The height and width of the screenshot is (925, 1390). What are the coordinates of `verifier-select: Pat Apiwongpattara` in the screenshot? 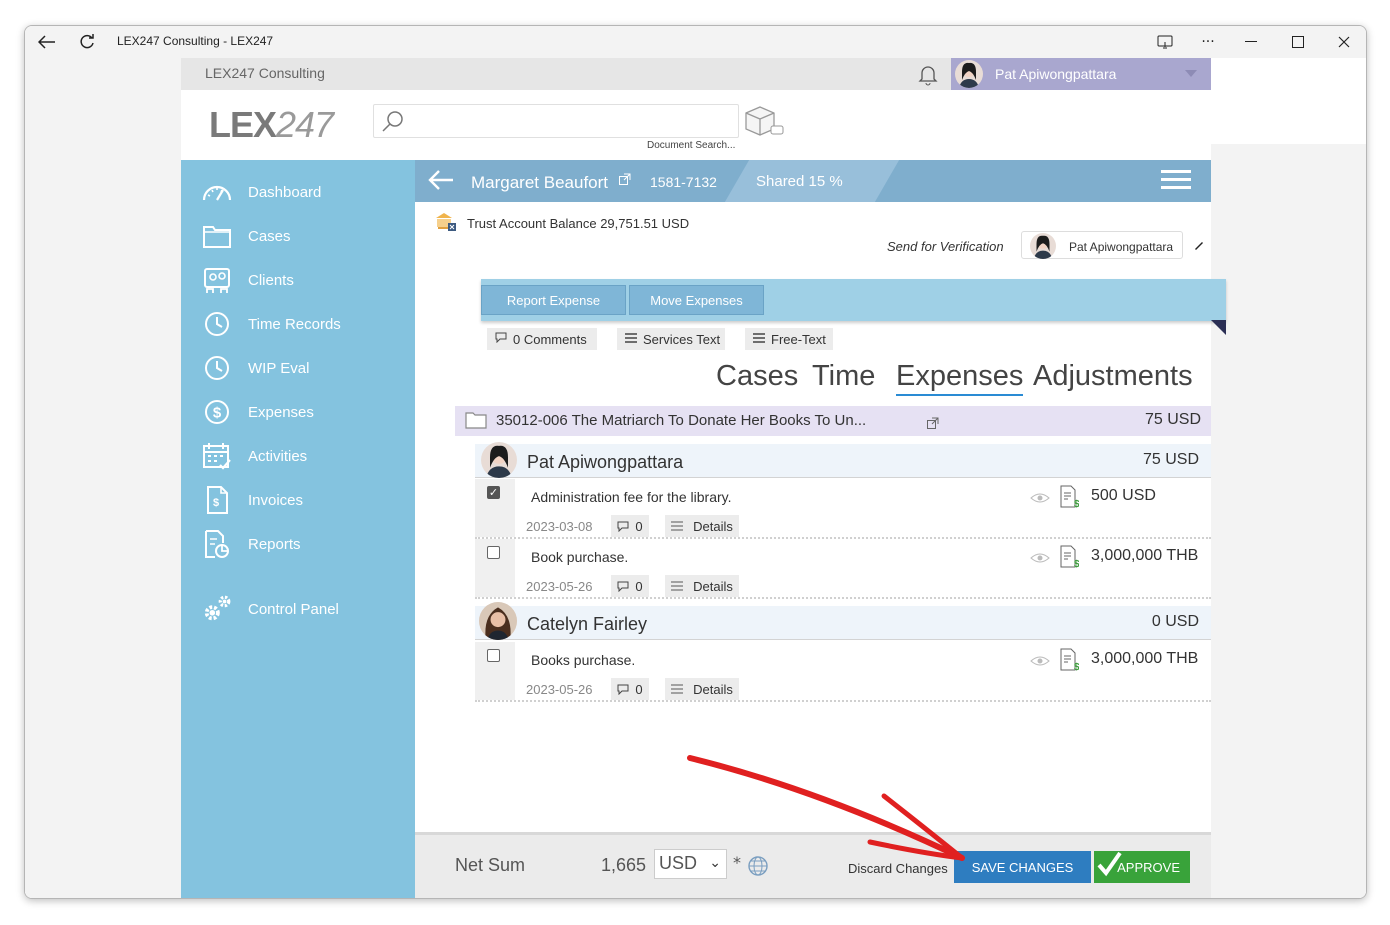 It's located at (1102, 245).